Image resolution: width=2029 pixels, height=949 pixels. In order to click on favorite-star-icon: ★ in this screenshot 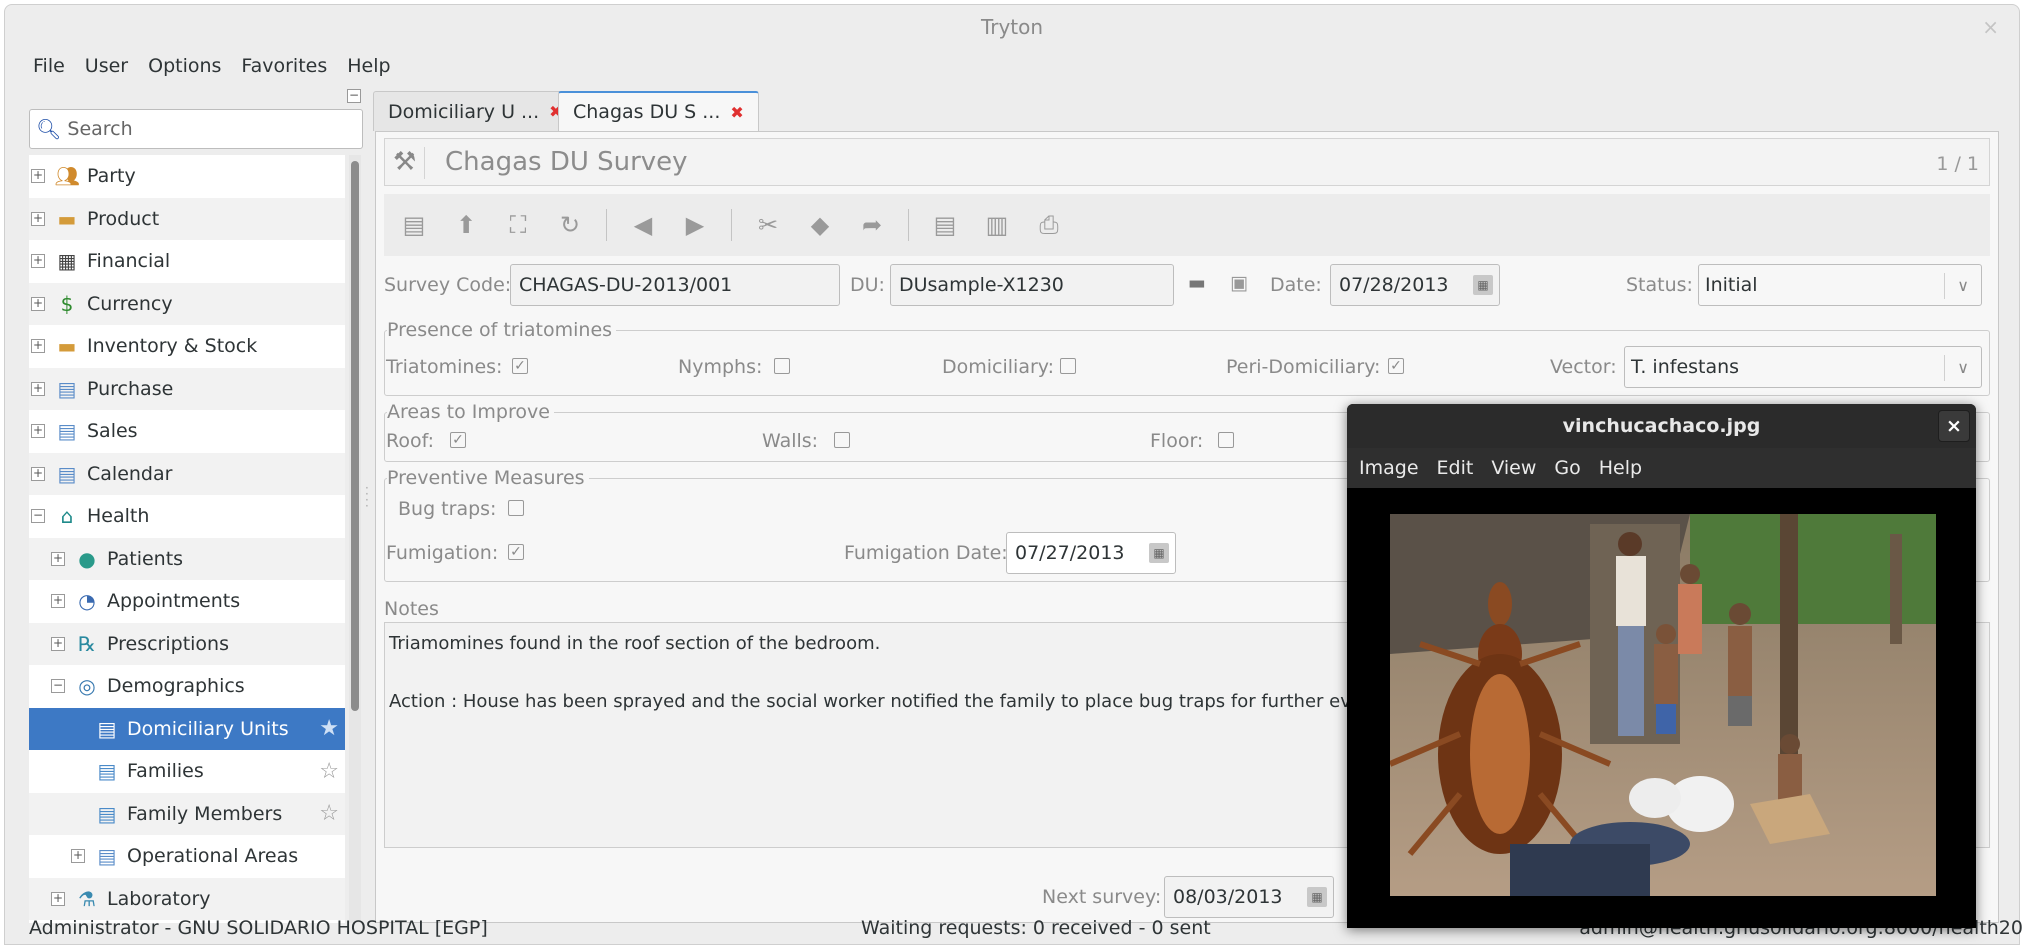, I will do `click(329, 728)`.